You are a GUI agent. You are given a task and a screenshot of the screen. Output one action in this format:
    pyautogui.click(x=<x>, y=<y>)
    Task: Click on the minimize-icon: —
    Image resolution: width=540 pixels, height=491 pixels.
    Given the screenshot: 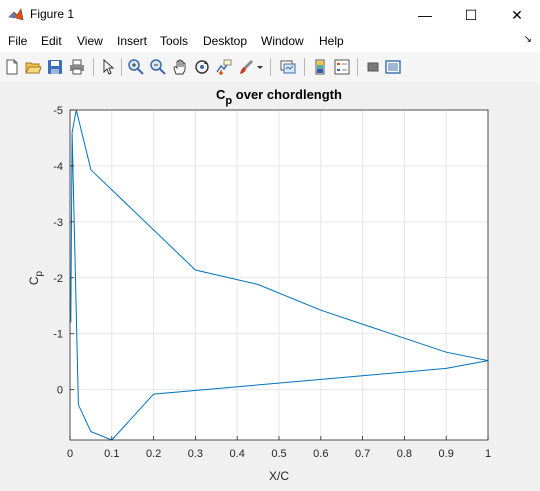 What is the action you would take?
    pyautogui.click(x=425, y=15)
    